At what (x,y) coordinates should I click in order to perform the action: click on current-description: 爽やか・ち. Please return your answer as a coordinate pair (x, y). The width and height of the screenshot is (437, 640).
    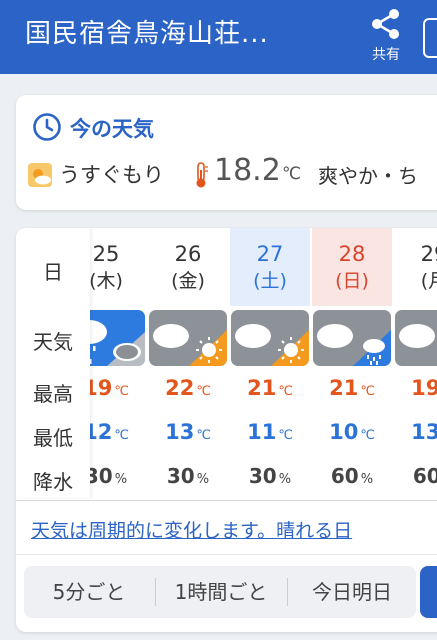
    Looking at the image, I should click on (368, 176).